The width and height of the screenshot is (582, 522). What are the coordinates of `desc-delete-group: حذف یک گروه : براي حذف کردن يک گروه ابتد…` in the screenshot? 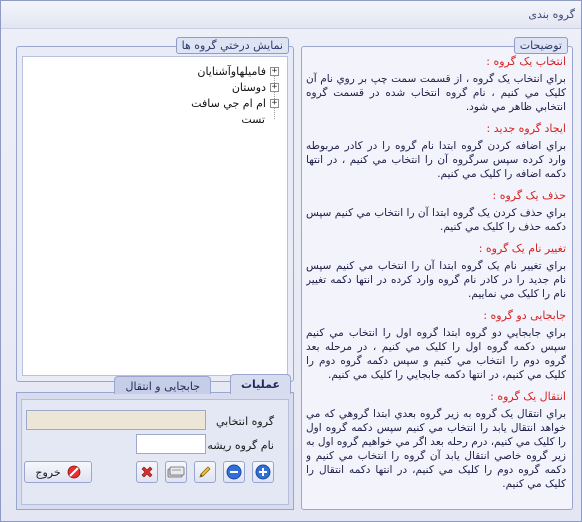 It's located at (436, 211).